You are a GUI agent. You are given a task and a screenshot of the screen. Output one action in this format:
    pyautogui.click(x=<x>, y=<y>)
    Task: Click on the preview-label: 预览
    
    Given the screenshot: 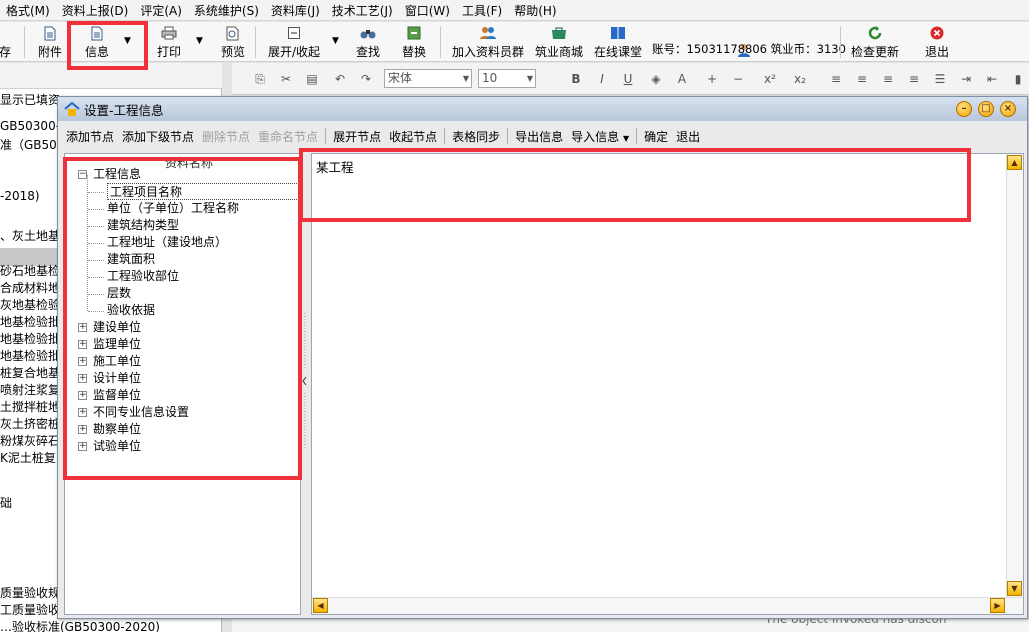 What is the action you would take?
    pyautogui.click(x=232, y=52)
    